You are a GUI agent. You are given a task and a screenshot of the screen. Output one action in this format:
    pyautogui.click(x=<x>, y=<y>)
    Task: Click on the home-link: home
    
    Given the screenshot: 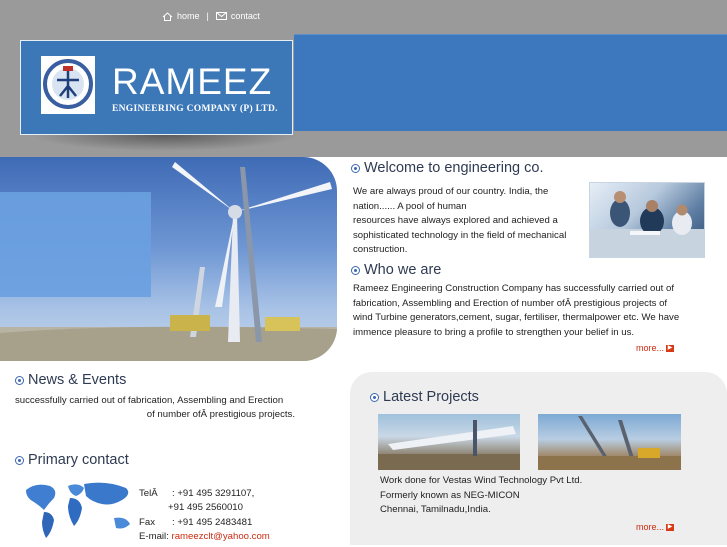 What is the action you would take?
    pyautogui.click(x=188, y=16)
    